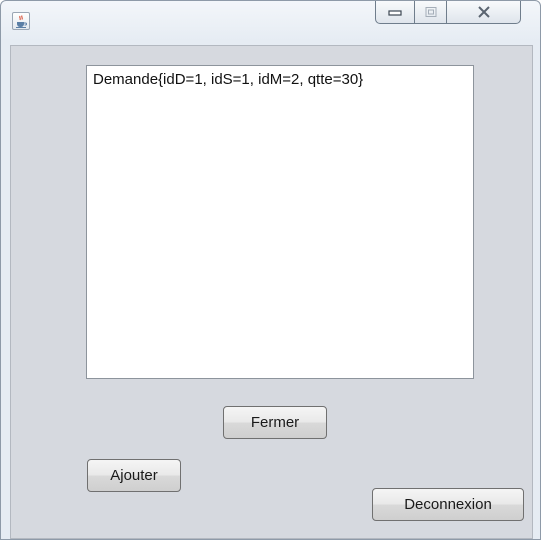  Describe the element at coordinates (134, 475) in the screenshot. I see `ajouter-button: Ajouter` at that location.